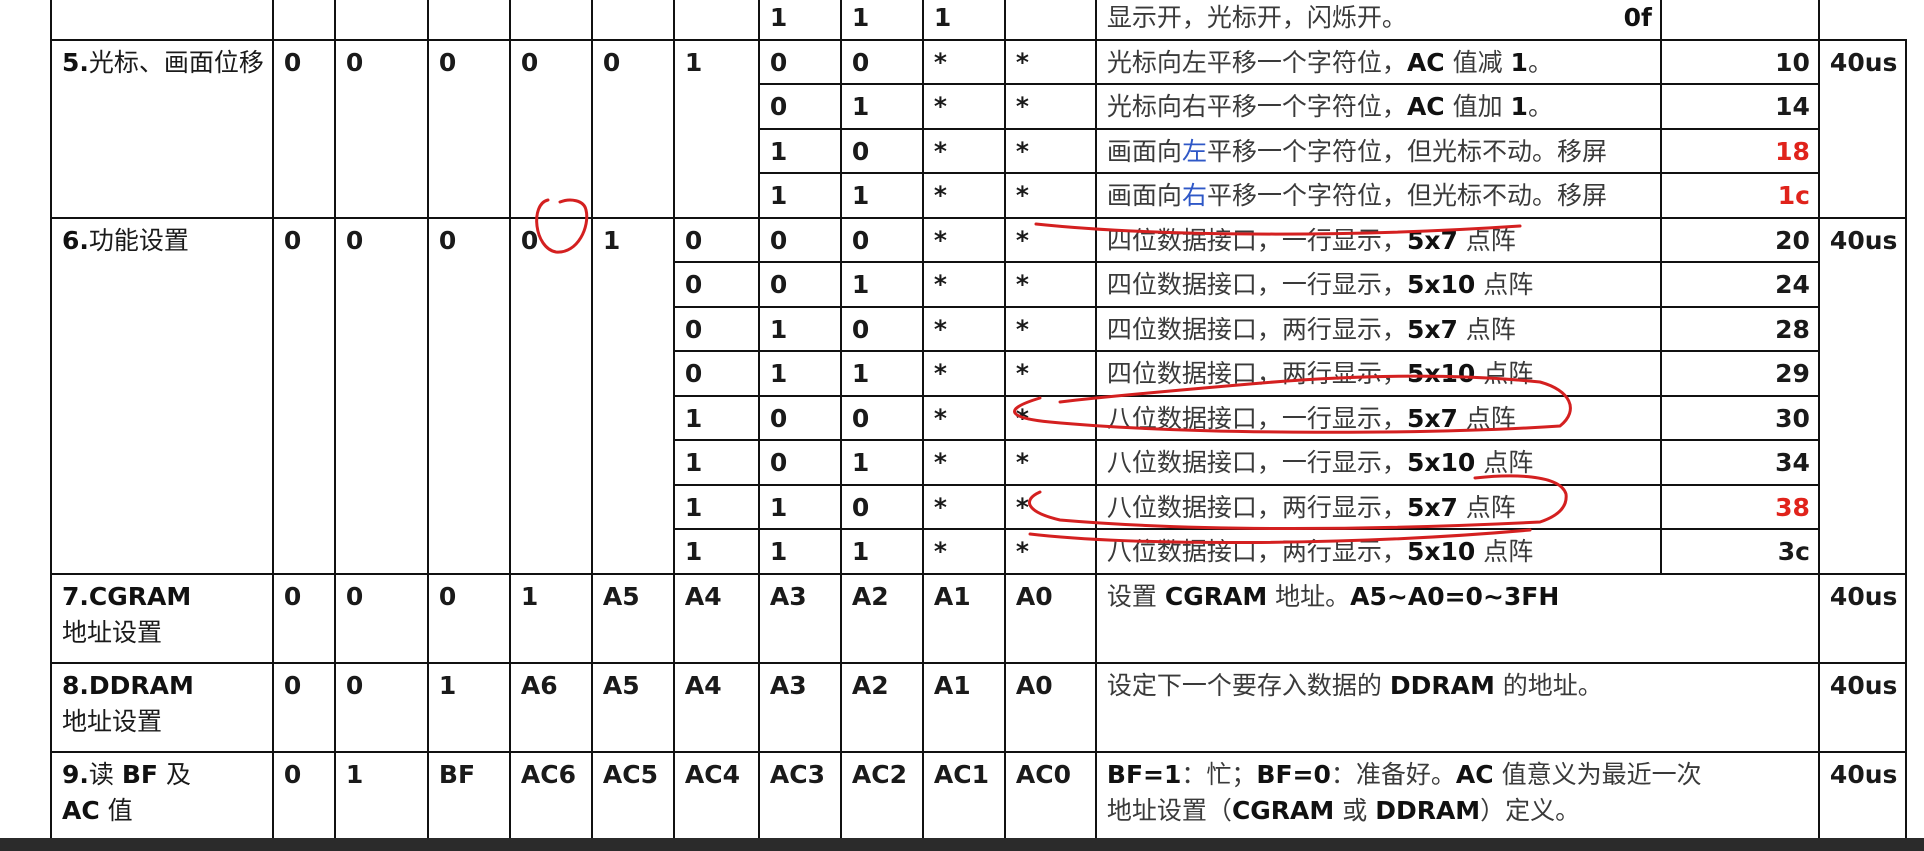  What do you see at coordinates (1219, 774) in the screenshot?
I see `desc-part: ：忙；` at bounding box center [1219, 774].